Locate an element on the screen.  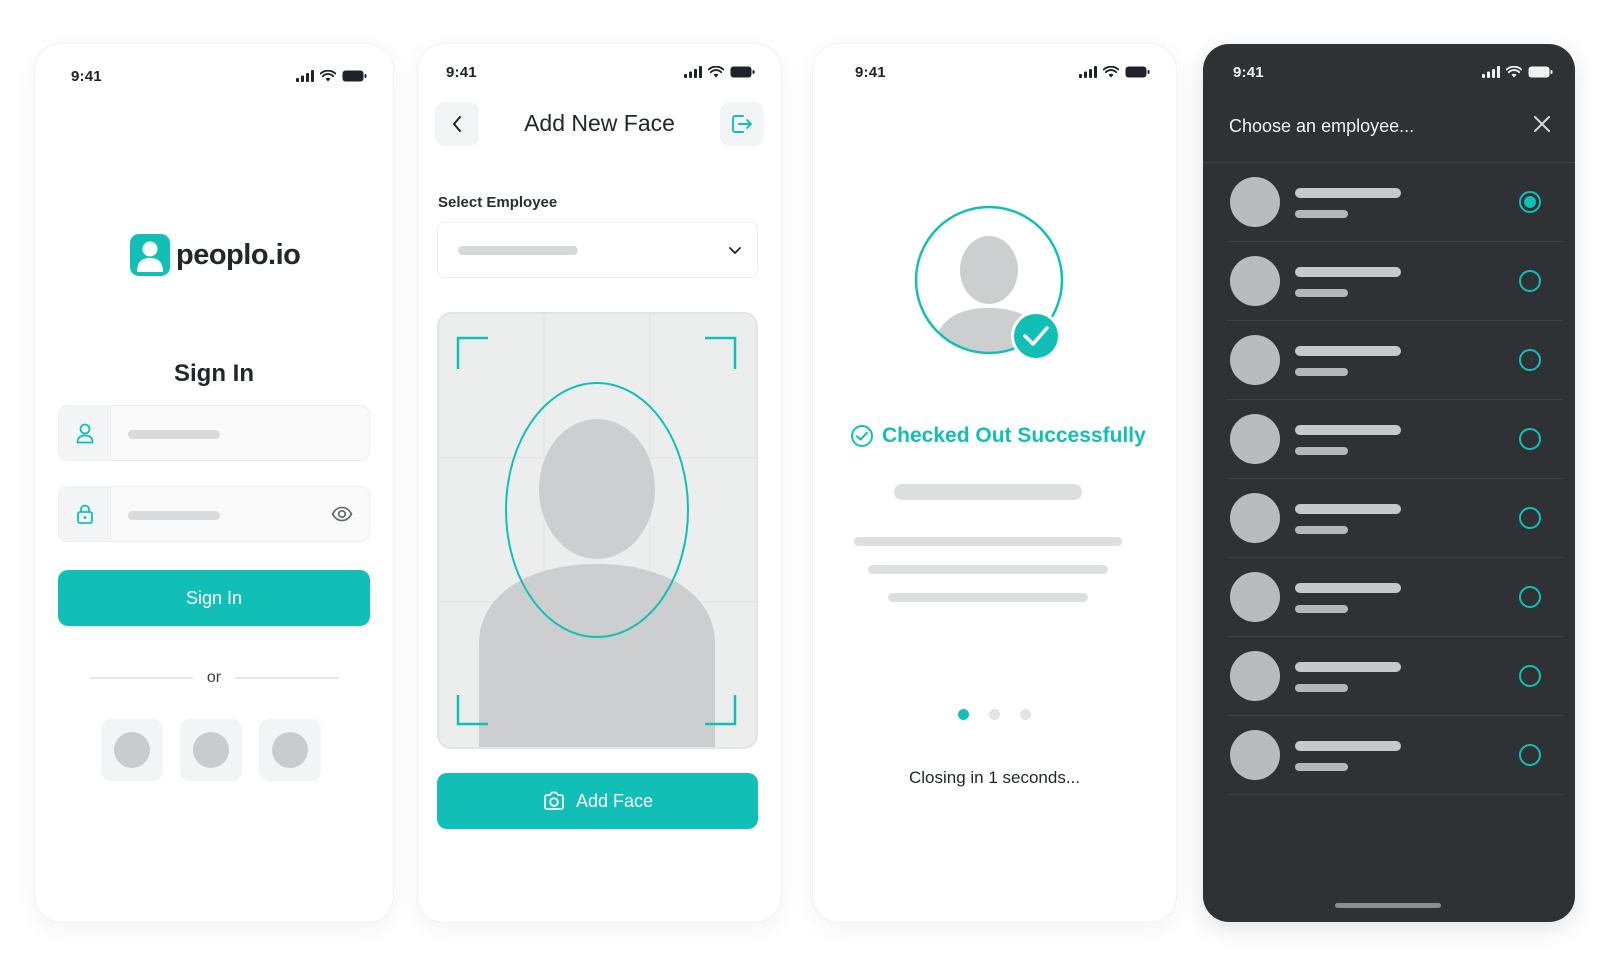
or-text: or is located at coordinates (214, 677).